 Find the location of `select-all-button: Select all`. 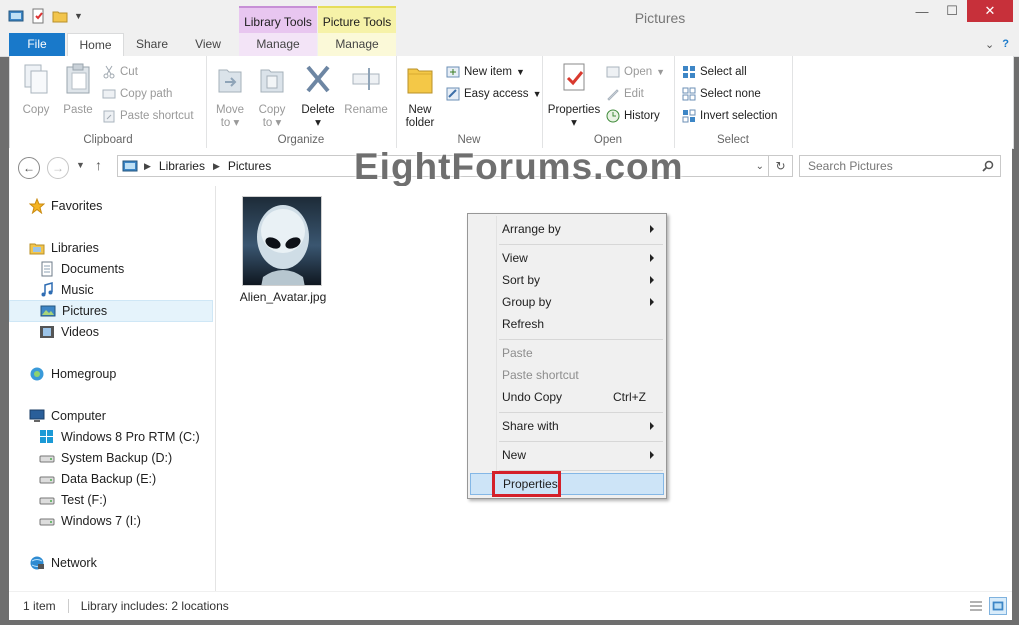

select-all-button: Select all is located at coordinates (714, 72).